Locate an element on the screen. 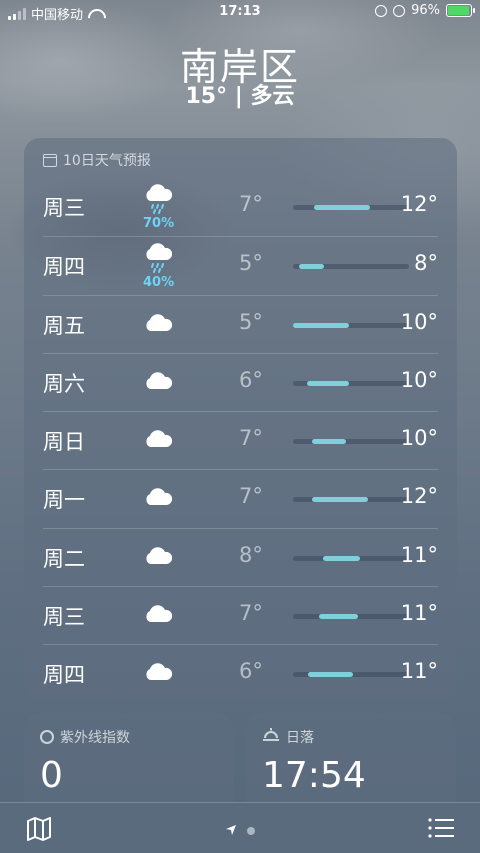 The image size is (480, 853). forecast-row: 周三 7° 11° is located at coordinates (240, 615).